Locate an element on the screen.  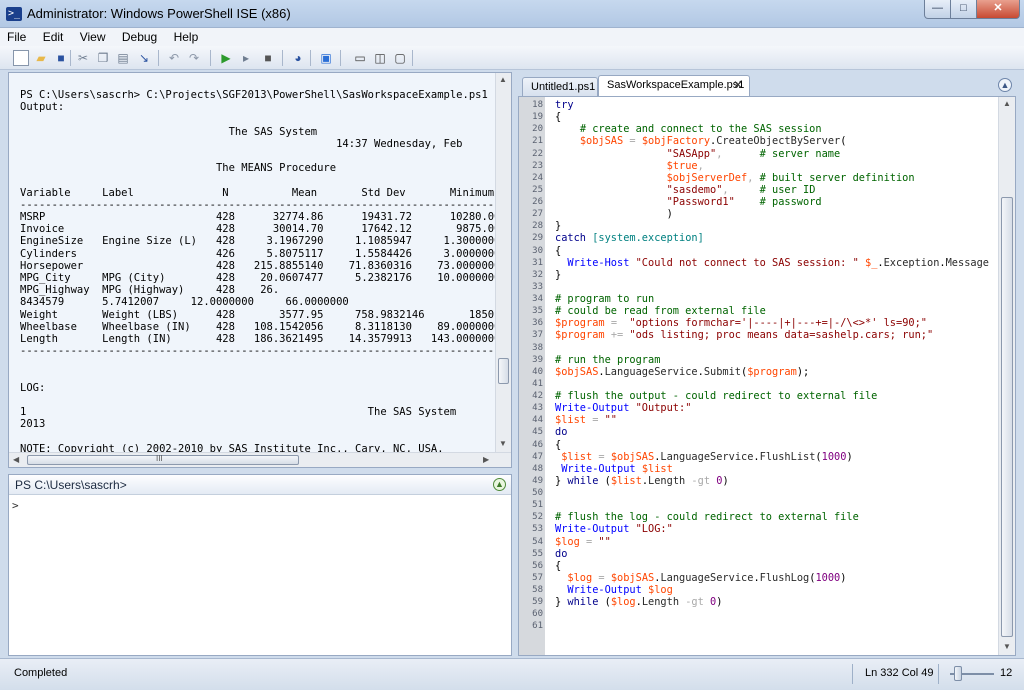
code-line: # could be read from external file is located at coordinates (775, 311).